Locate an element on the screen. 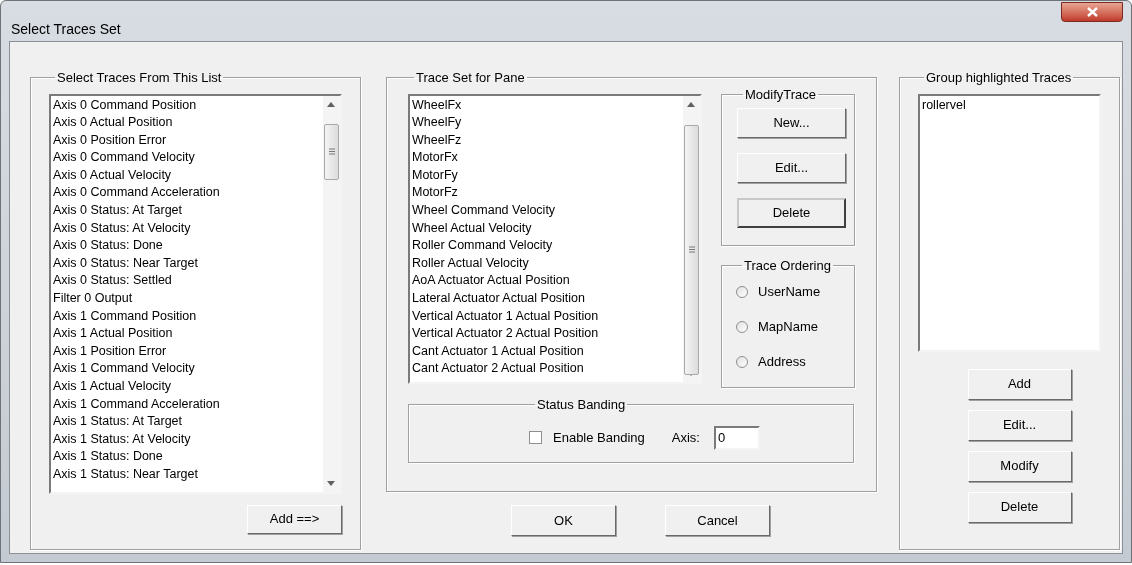  list-item: Axis 0 Actual Position is located at coordinates (188, 123).